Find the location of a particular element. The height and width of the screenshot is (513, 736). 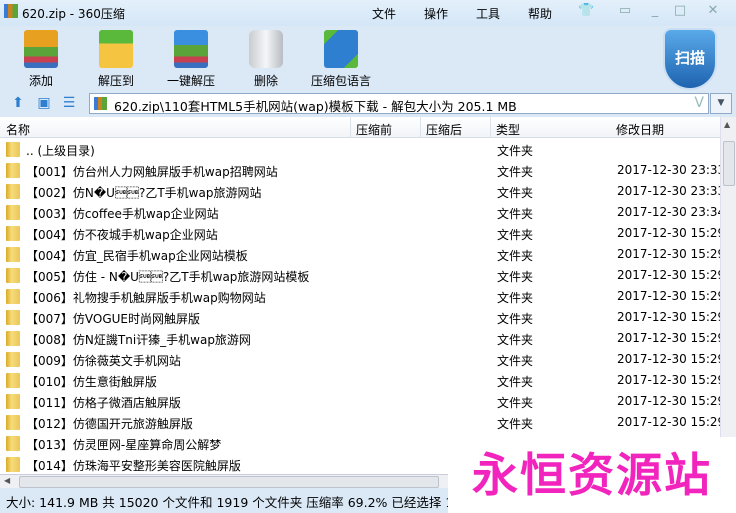

list-item: .. (上级目录) 文件夹 is located at coordinates (360, 149).